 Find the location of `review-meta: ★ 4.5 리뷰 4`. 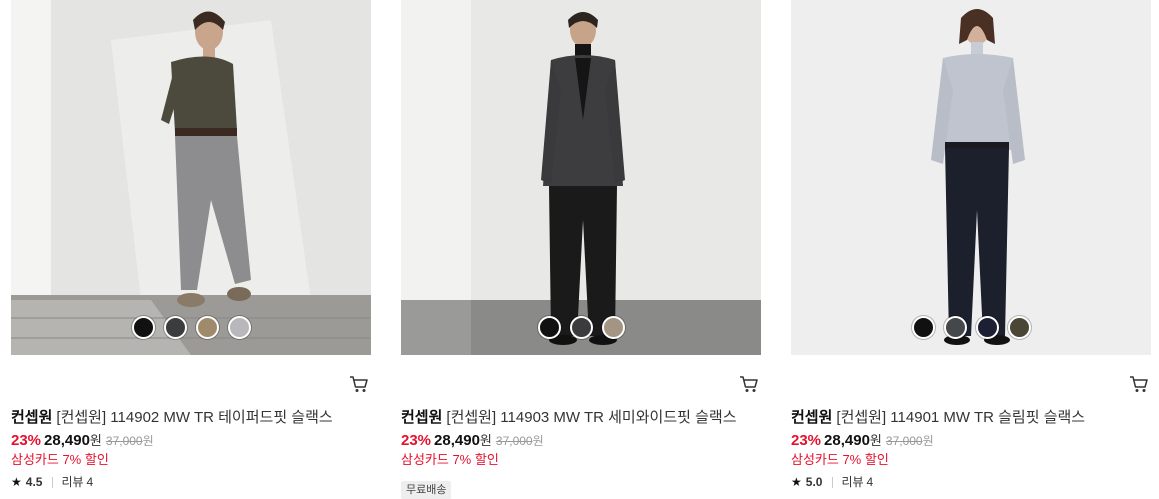

review-meta: ★ 4.5 리뷰 4 is located at coordinates (52, 482).